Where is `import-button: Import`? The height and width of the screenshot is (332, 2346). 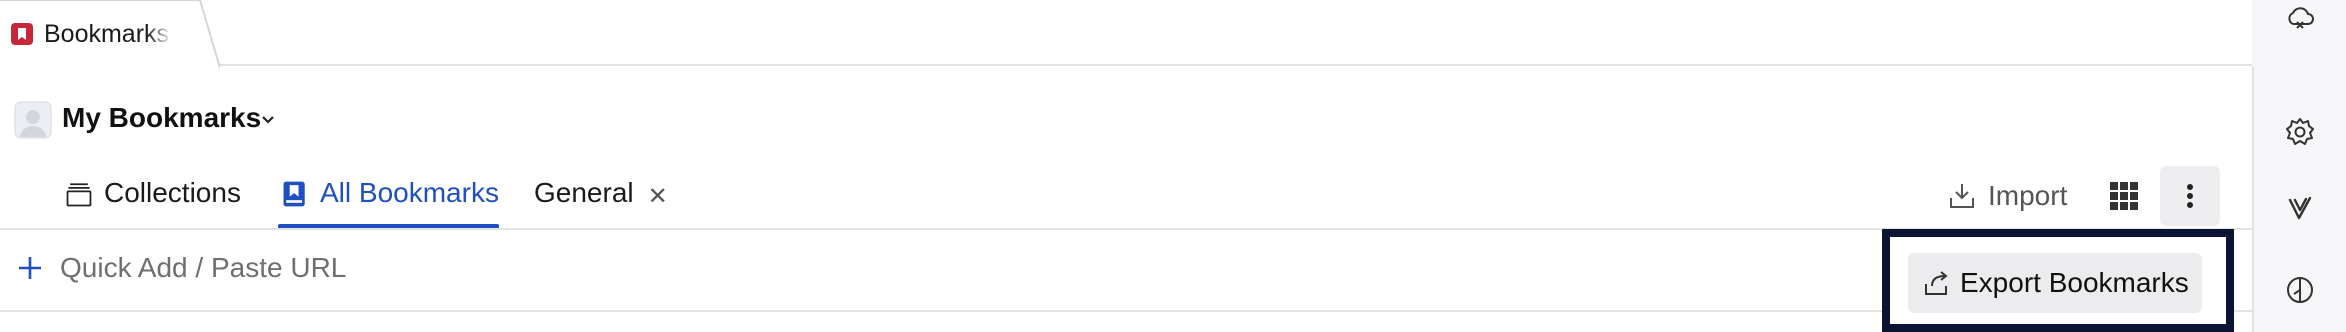
import-button: Import is located at coordinates (2006, 196).